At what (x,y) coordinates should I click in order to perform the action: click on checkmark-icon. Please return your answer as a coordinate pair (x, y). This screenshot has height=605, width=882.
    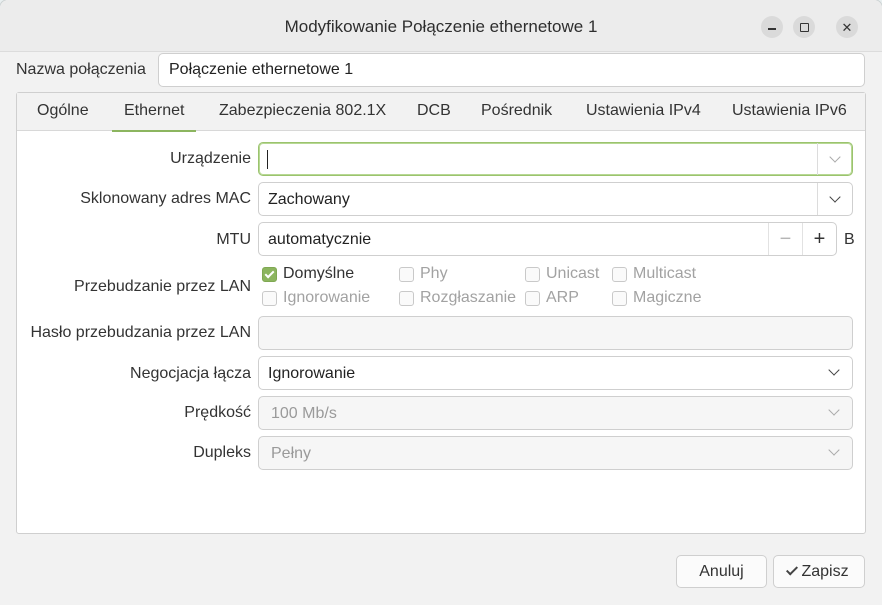
    Looking at the image, I should click on (792, 569).